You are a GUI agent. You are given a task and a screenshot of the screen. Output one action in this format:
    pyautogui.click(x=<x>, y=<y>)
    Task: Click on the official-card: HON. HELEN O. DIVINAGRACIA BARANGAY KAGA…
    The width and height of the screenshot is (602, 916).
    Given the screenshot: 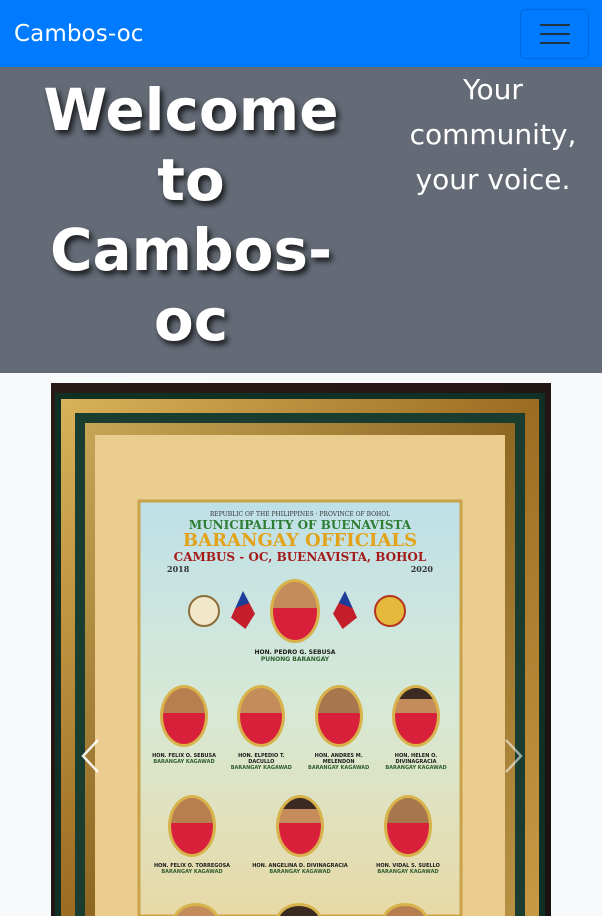 What is the action you would take?
    pyautogui.click(x=416, y=728)
    